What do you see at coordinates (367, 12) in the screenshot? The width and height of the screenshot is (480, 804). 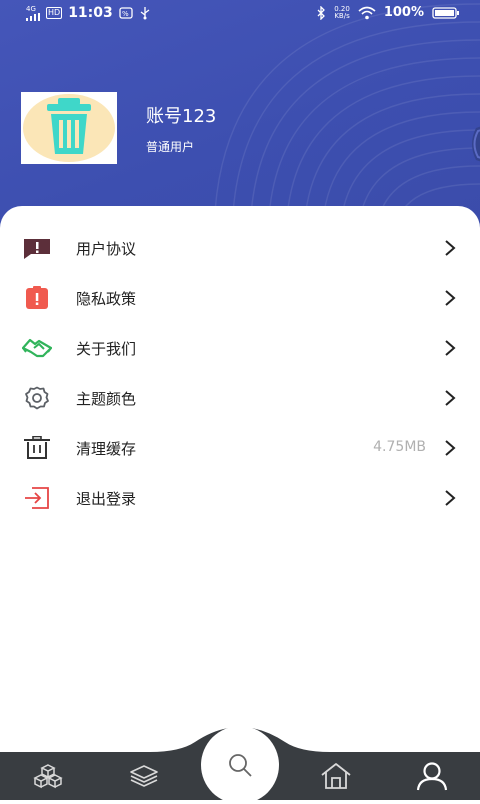 I see `wifi-icon` at bounding box center [367, 12].